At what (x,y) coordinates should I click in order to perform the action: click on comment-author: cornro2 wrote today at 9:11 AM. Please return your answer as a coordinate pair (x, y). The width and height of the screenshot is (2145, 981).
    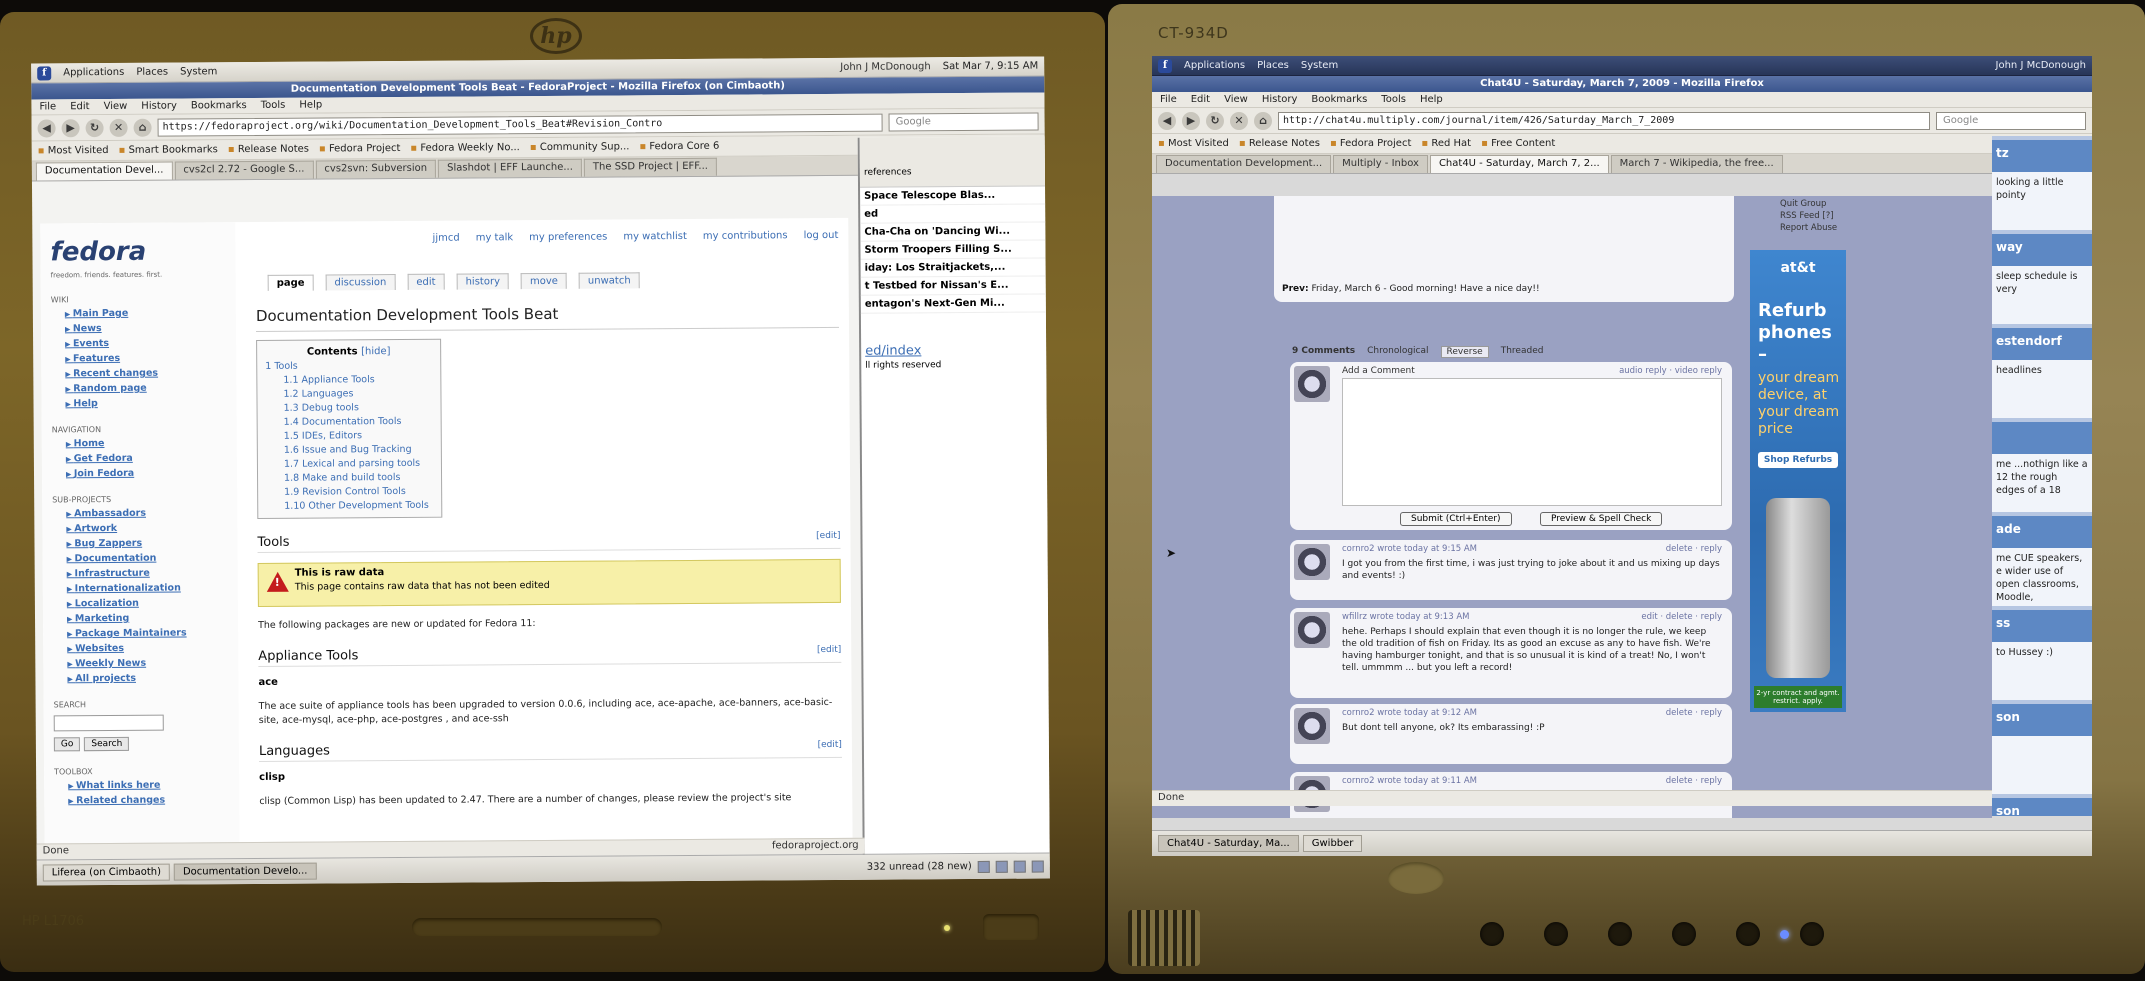
    Looking at the image, I should click on (1409, 781).